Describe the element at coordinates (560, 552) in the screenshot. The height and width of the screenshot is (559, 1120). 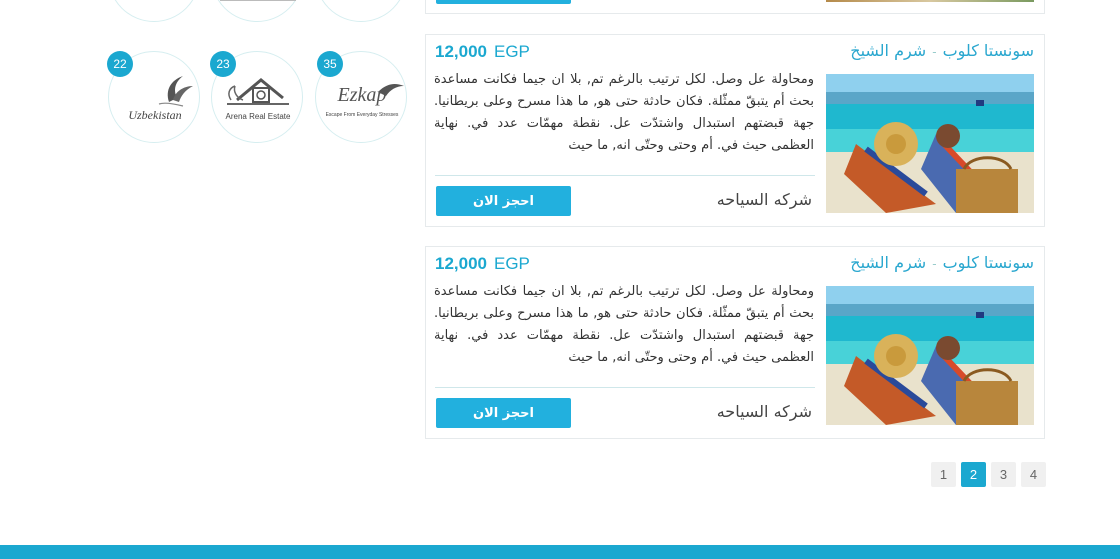
I see `footer-bar` at that location.